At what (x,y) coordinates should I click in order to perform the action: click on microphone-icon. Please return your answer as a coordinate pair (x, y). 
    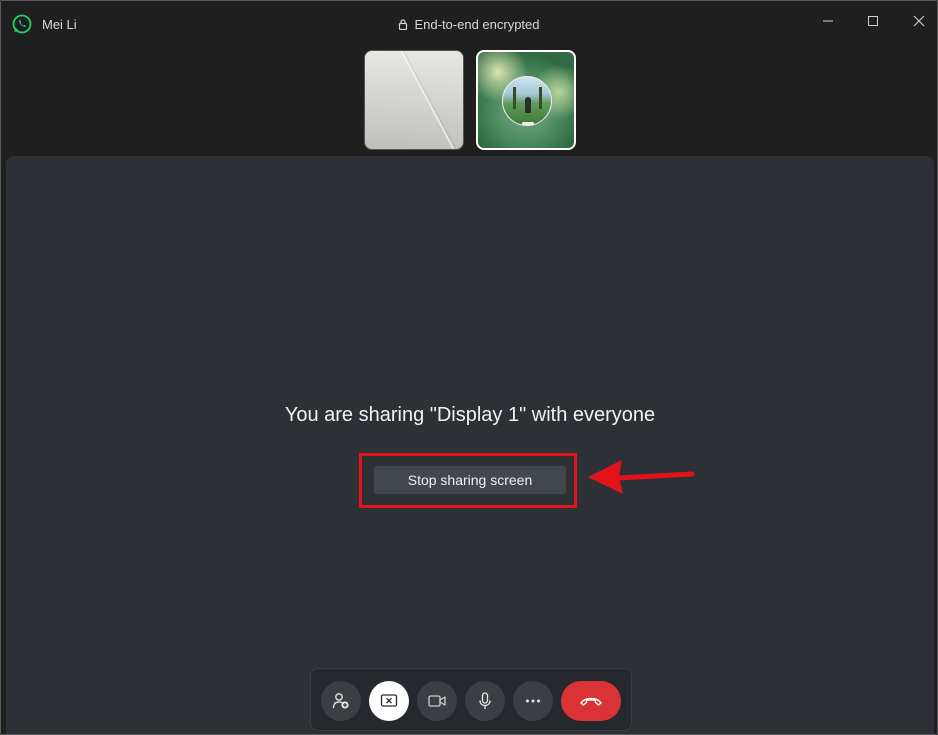
    Looking at the image, I should click on (485, 700).